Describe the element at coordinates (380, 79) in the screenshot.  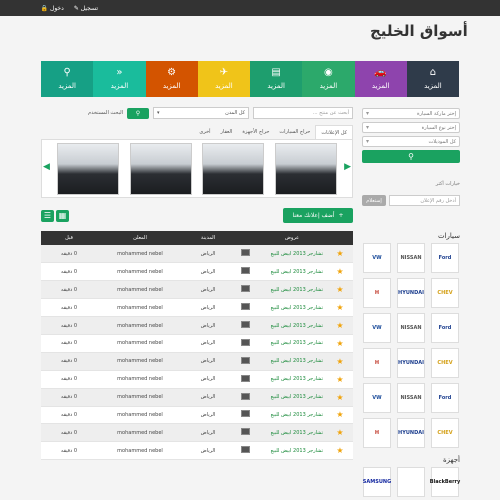
I see `category-tile: 🚗 المزيد` at that location.